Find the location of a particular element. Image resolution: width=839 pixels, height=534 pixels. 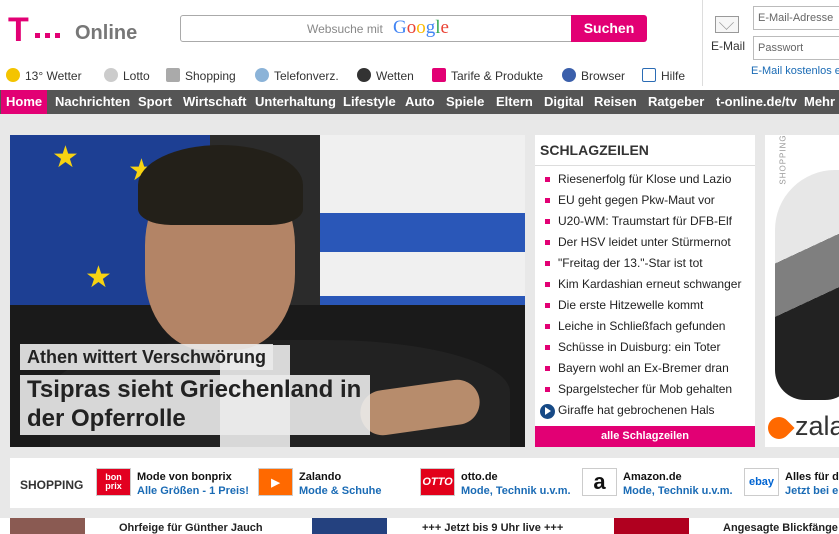

shopping-link: Shopping is located at coordinates (201, 75).